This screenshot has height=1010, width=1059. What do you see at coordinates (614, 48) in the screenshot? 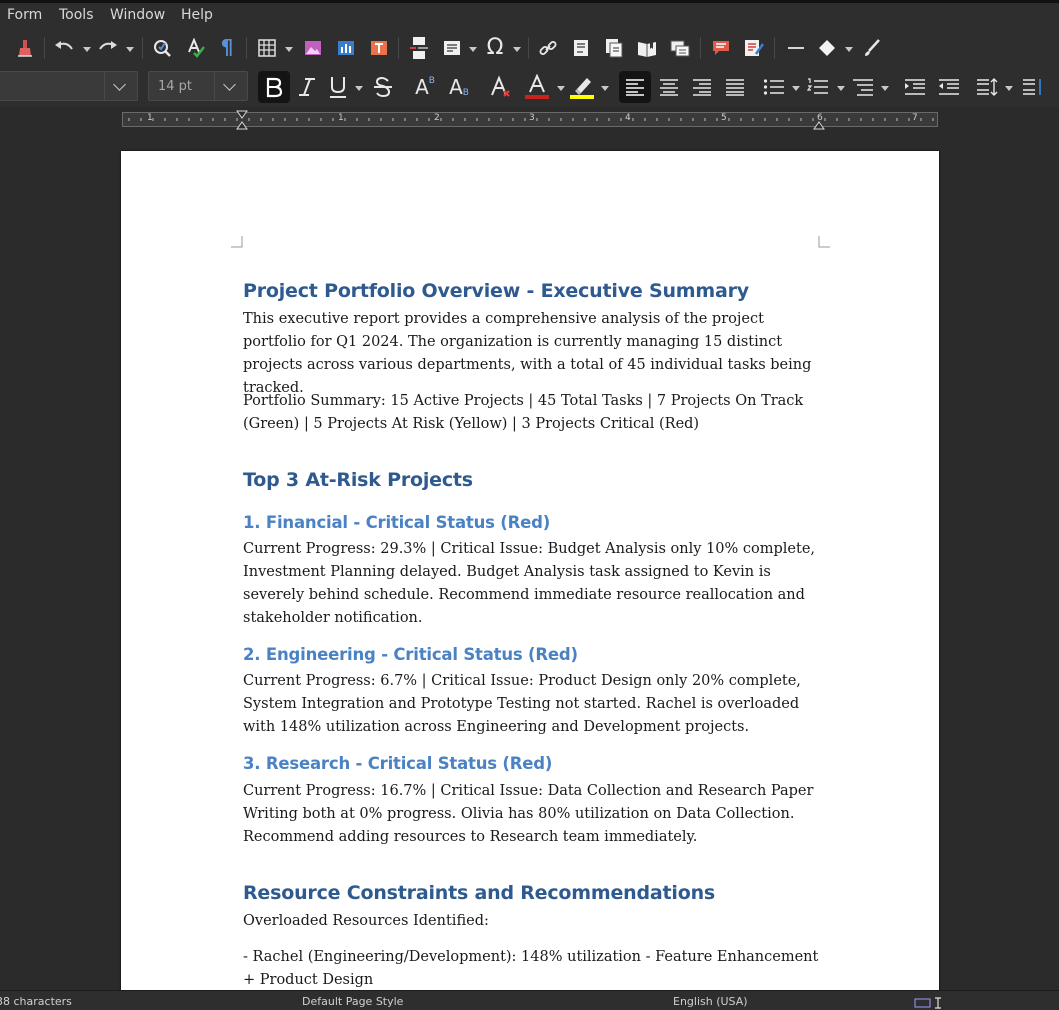
I see `endnote-icon` at bounding box center [614, 48].